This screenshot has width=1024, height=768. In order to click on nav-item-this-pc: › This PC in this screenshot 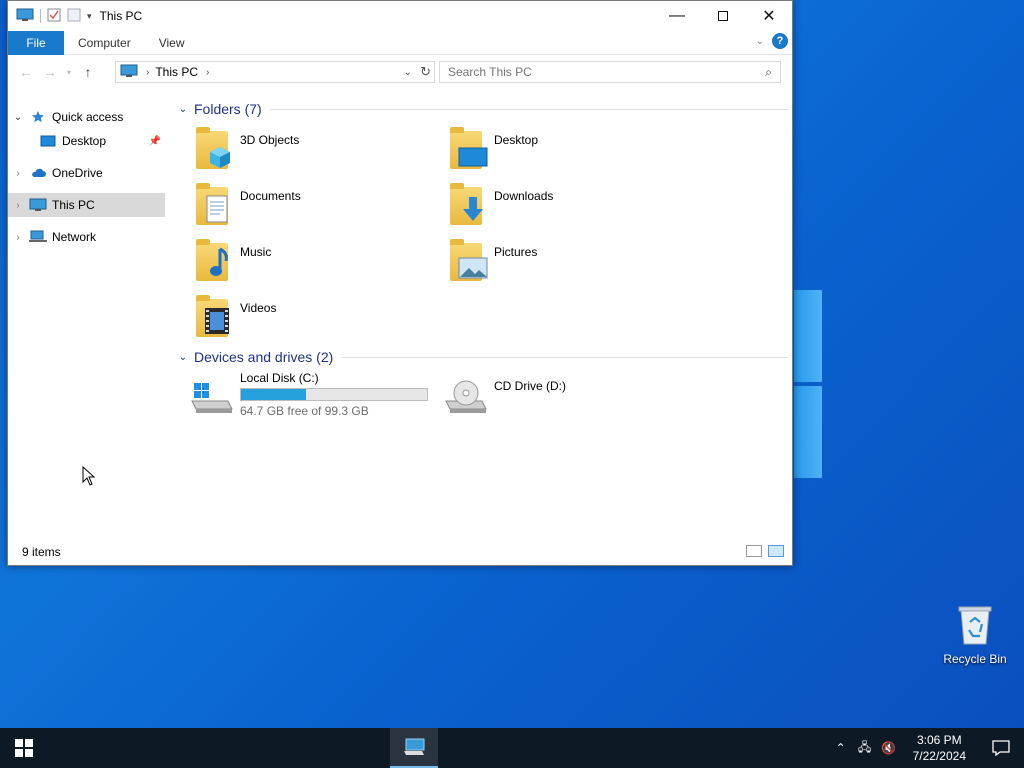, I will do `click(86, 205)`.